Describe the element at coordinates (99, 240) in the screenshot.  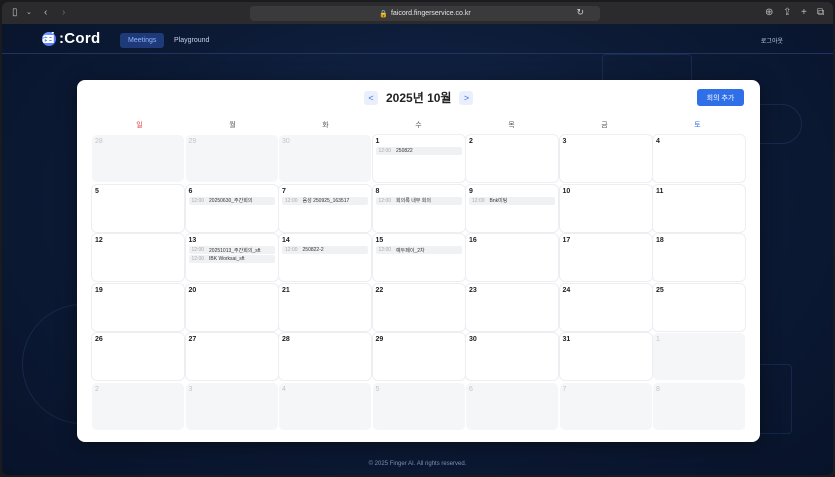
I see `day-number: 12` at that location.